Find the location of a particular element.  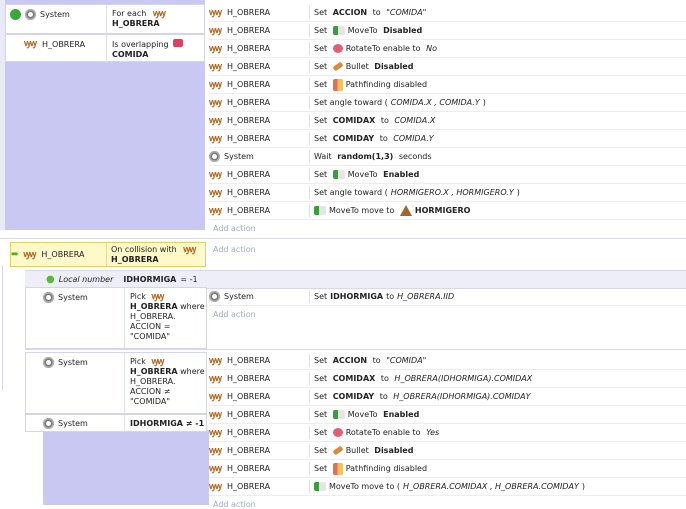

action-text: Set COMIDAY to COMIDA.Y is located at coordinates (374, 138).